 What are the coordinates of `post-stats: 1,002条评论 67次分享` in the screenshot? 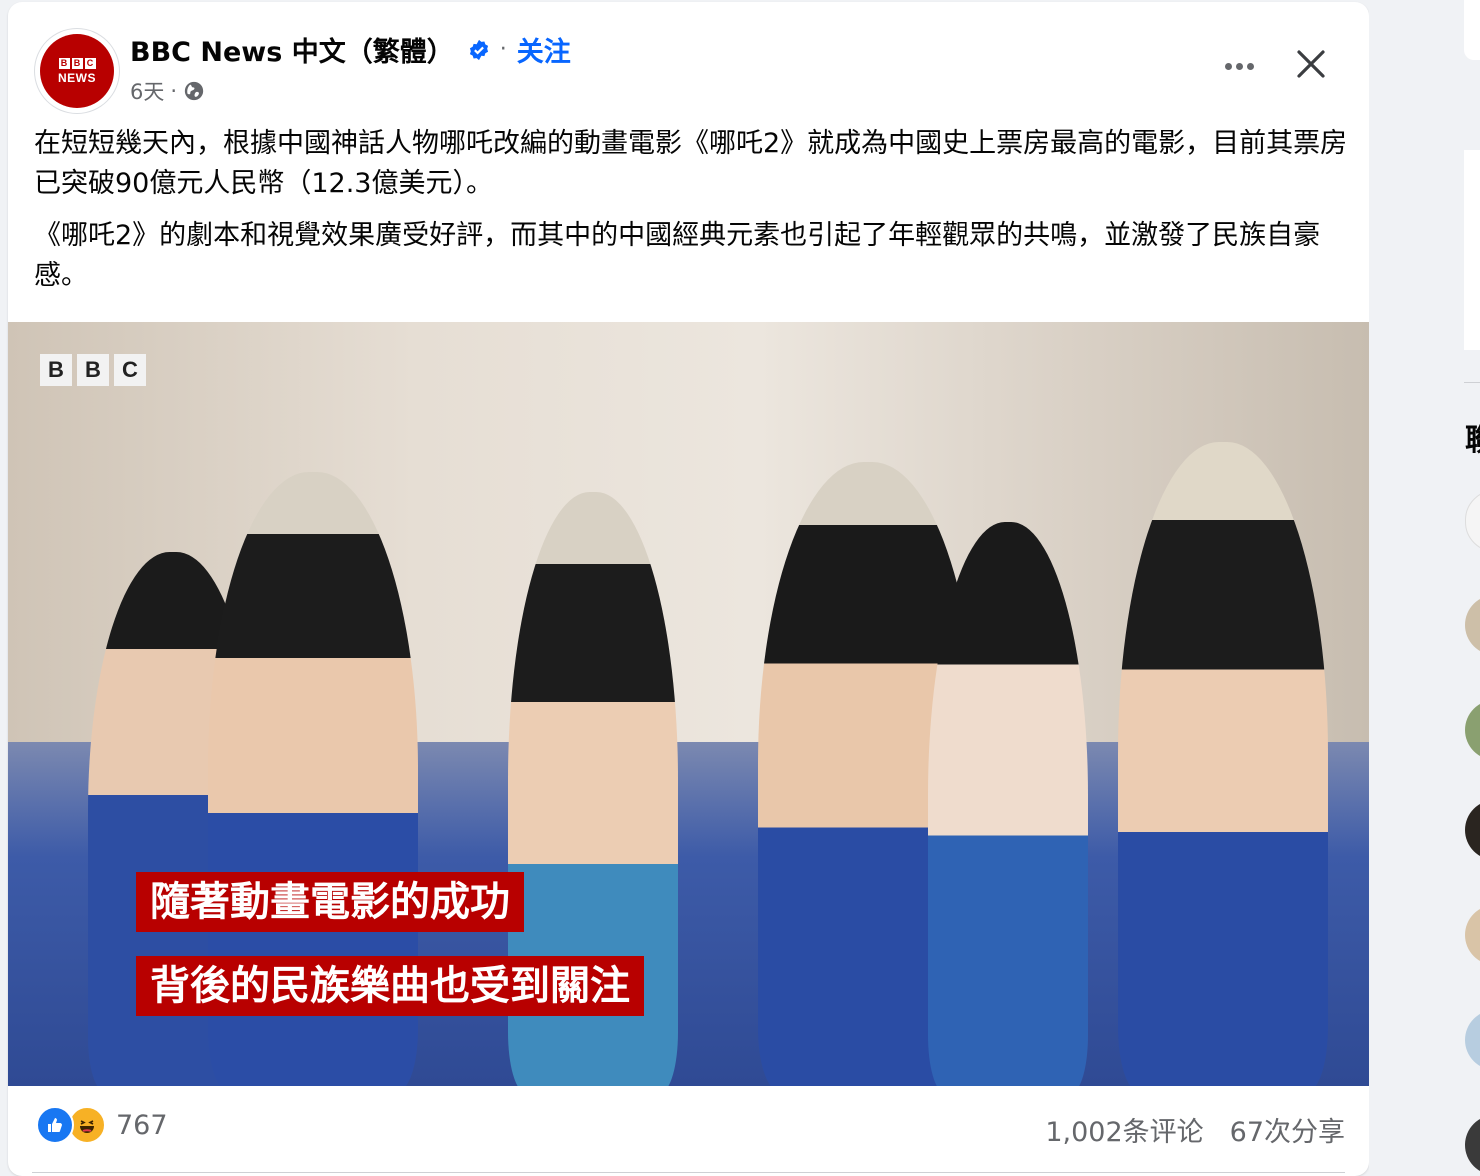 It's located at (1195, 1129).